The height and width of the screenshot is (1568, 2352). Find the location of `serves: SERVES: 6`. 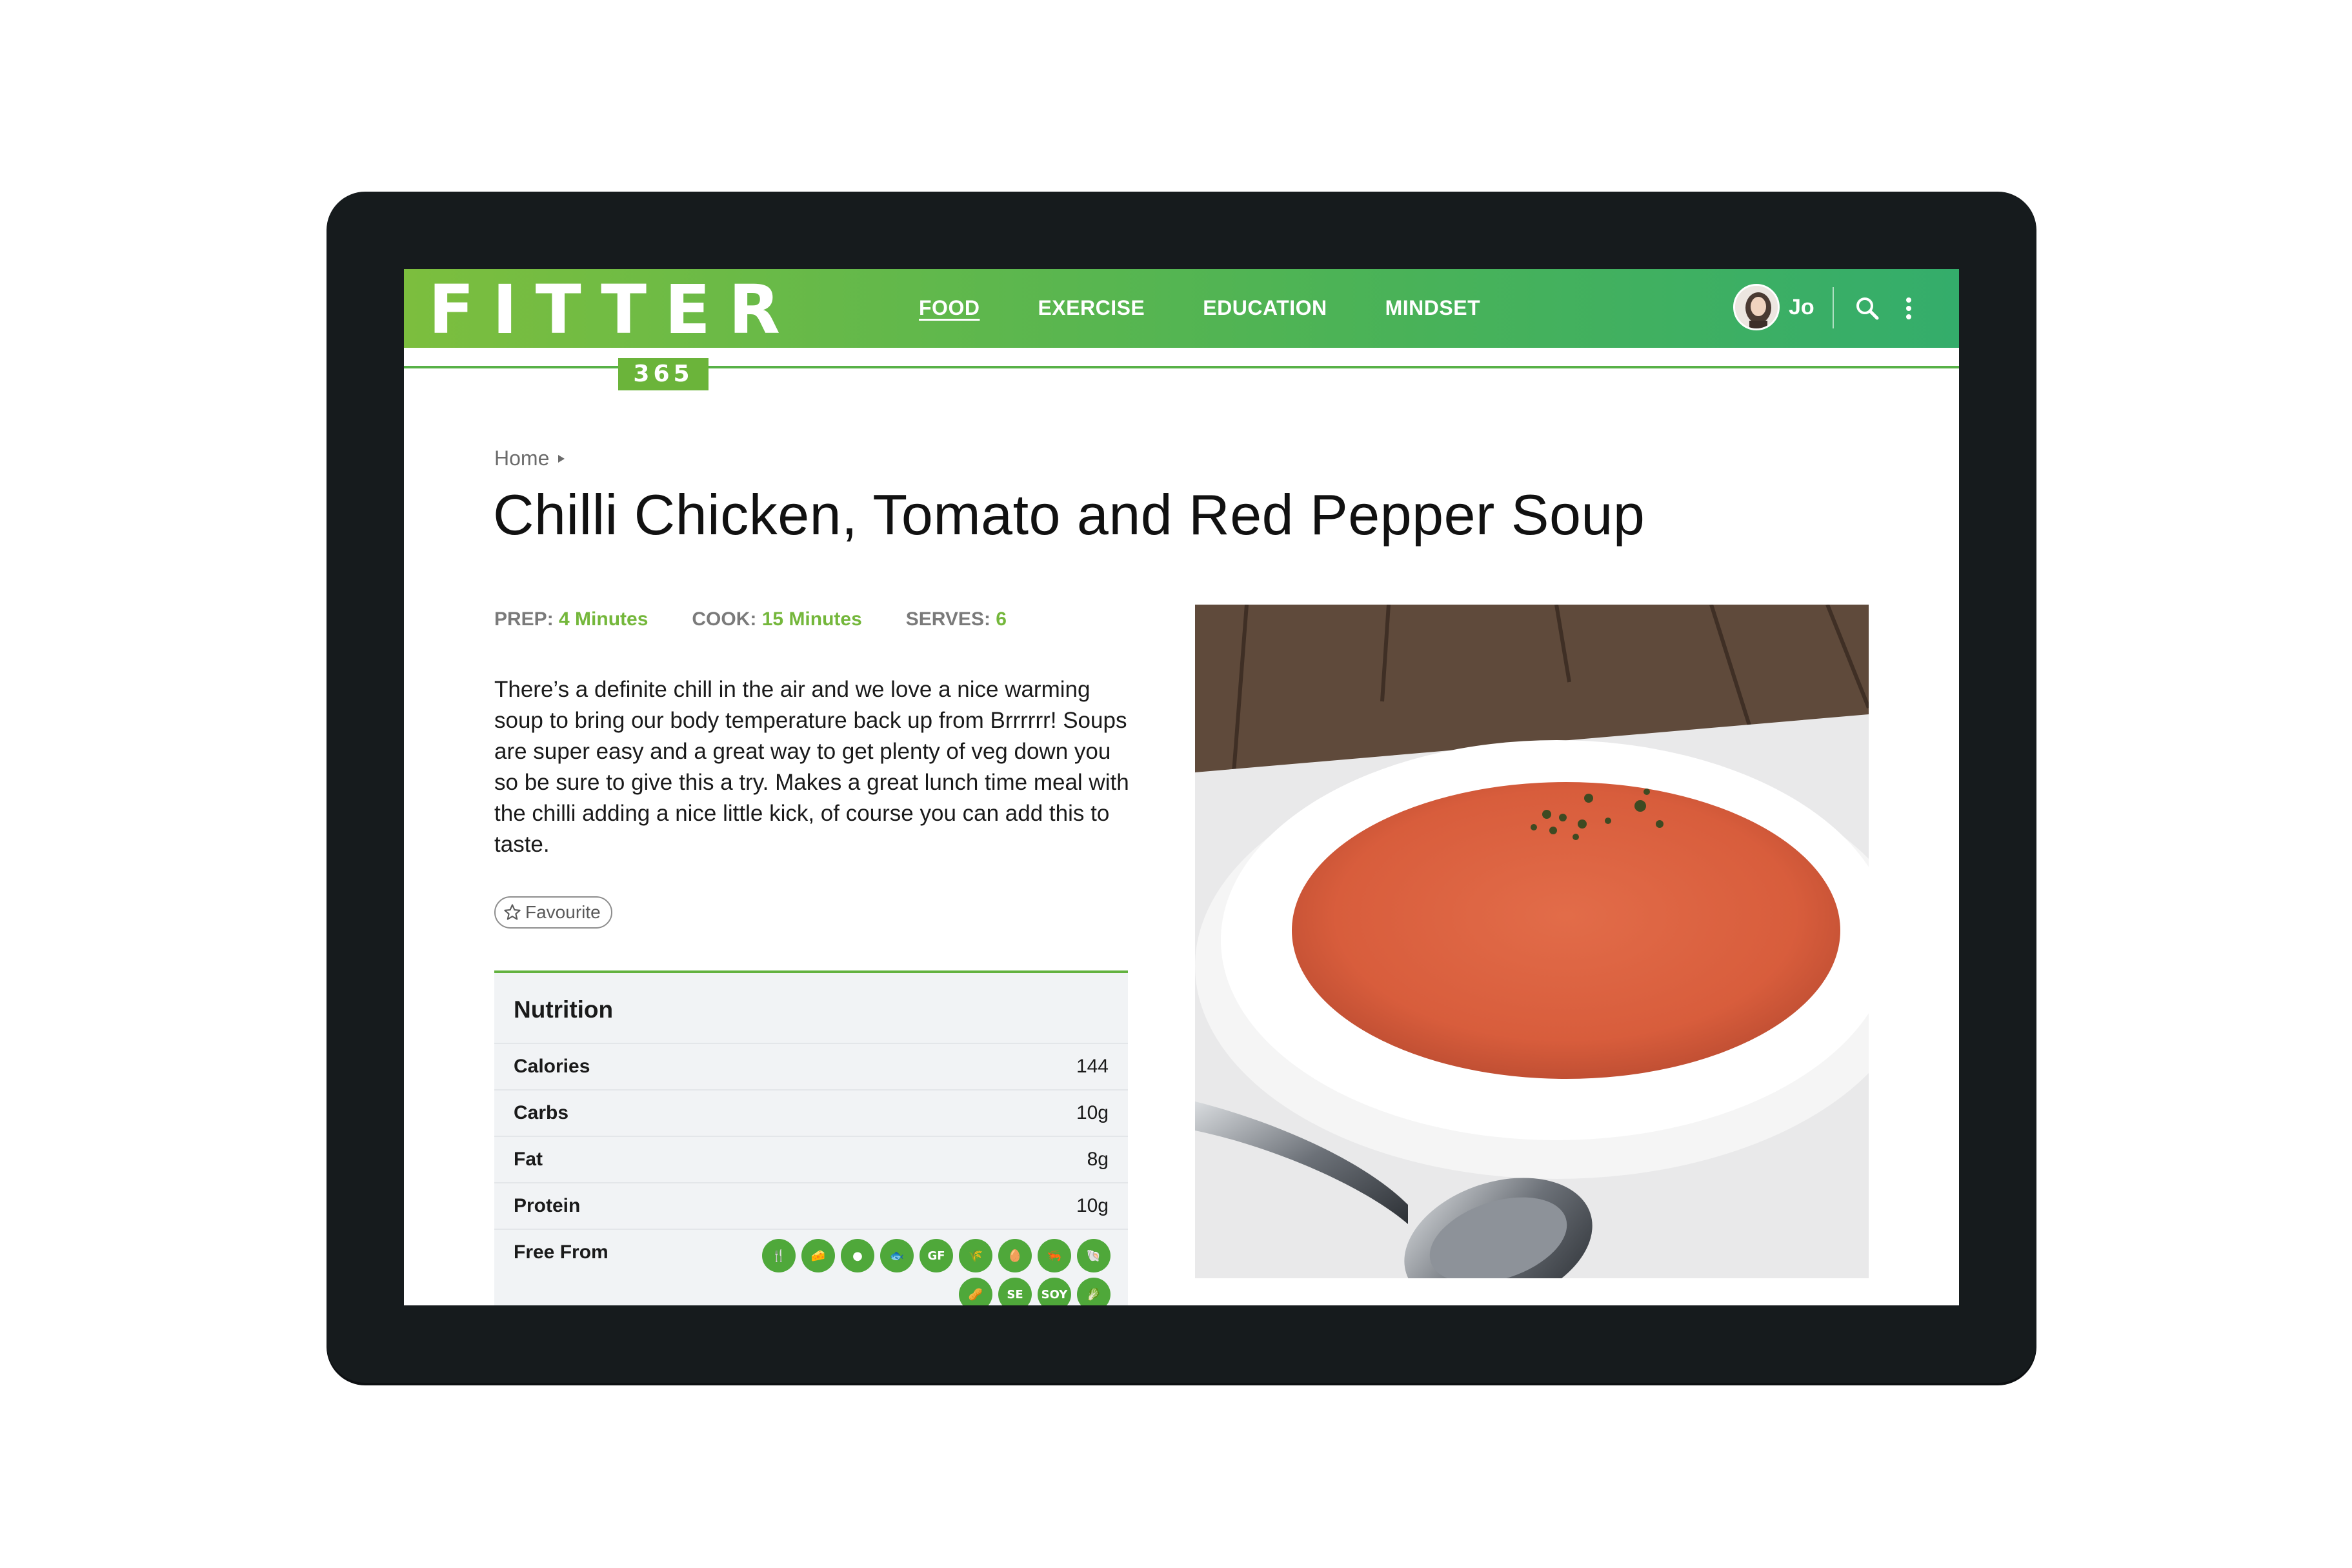

serves: SERVES: 6 is located at coordinates (956, 619).